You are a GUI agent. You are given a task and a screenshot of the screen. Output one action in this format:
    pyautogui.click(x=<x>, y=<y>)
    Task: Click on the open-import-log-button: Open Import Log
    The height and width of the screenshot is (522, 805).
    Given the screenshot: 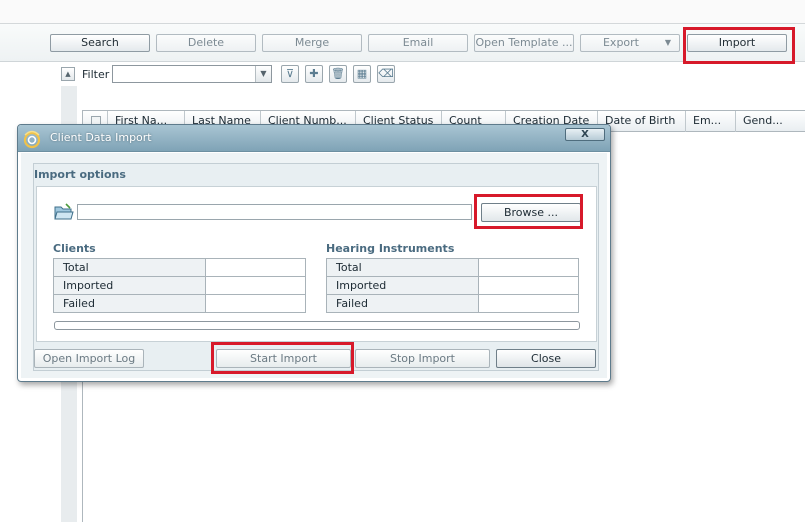 What is the action you would take?
    pyautogui.click(x=89, y=358)
    